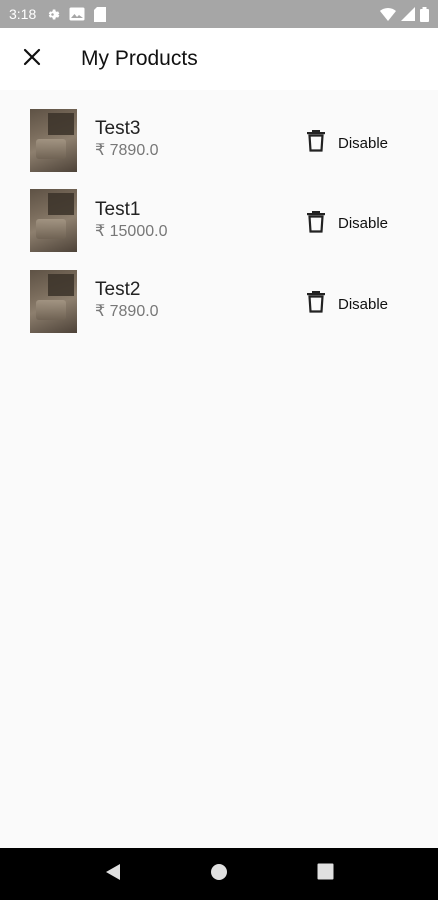 The image size is (438, 900). What do you see at coordinates (118, 128) in the screenshot?
I see `product-name: Test3` at bounding box center [118, 128].